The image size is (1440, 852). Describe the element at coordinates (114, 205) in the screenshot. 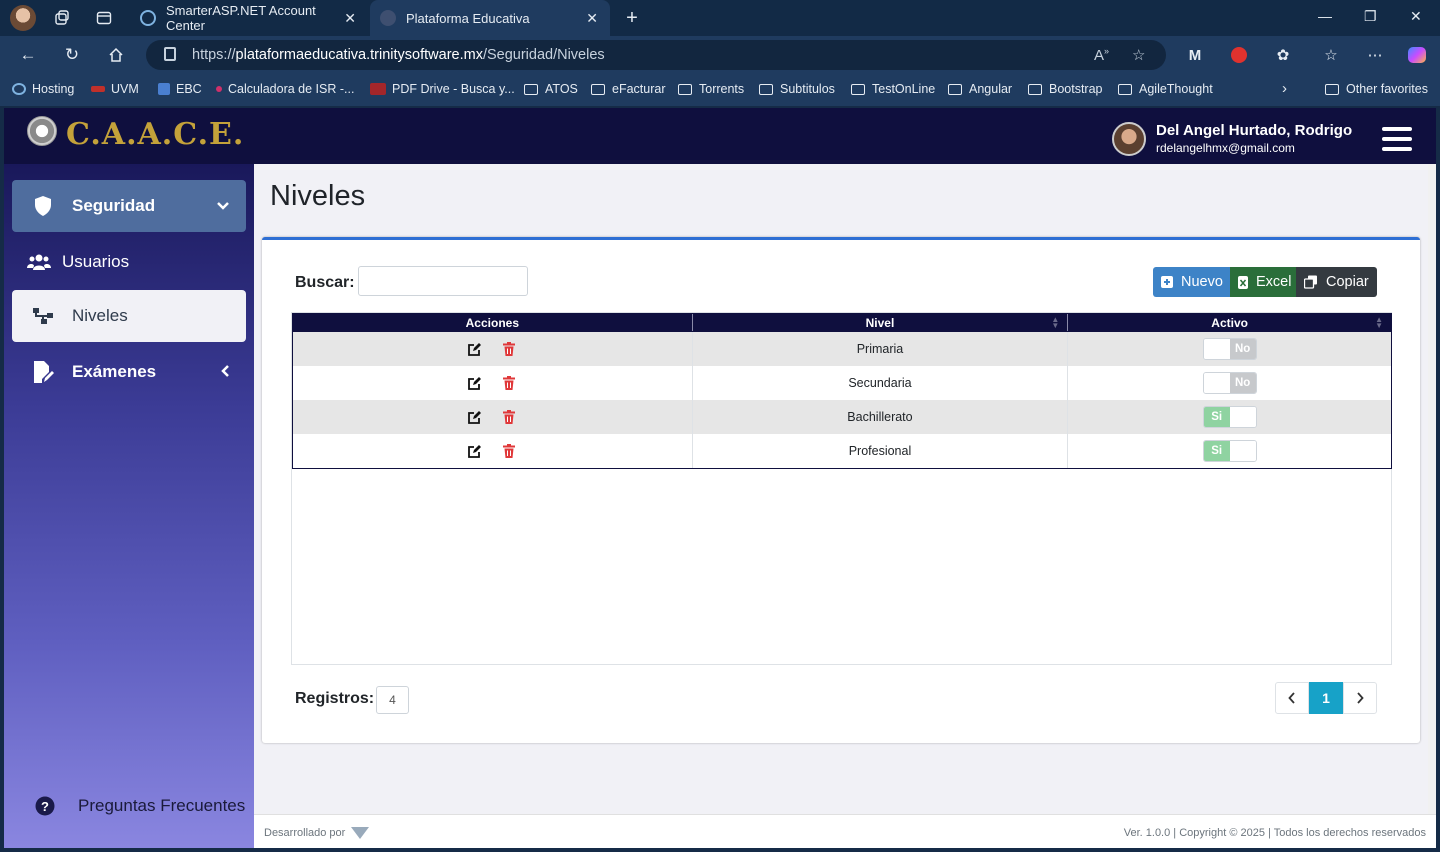

I see `sidebar-item-label: Seguridad` at that location.